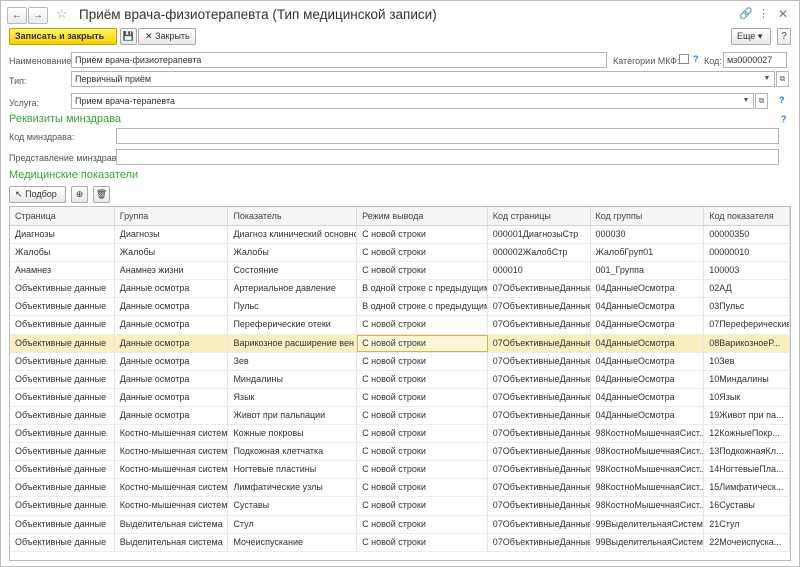 This screenshot has height=567, width=800. What do you see at coordinates (422, 216) in the screenshot?
I see `column-header: Режим вывода` at bounding box center [422, 216].